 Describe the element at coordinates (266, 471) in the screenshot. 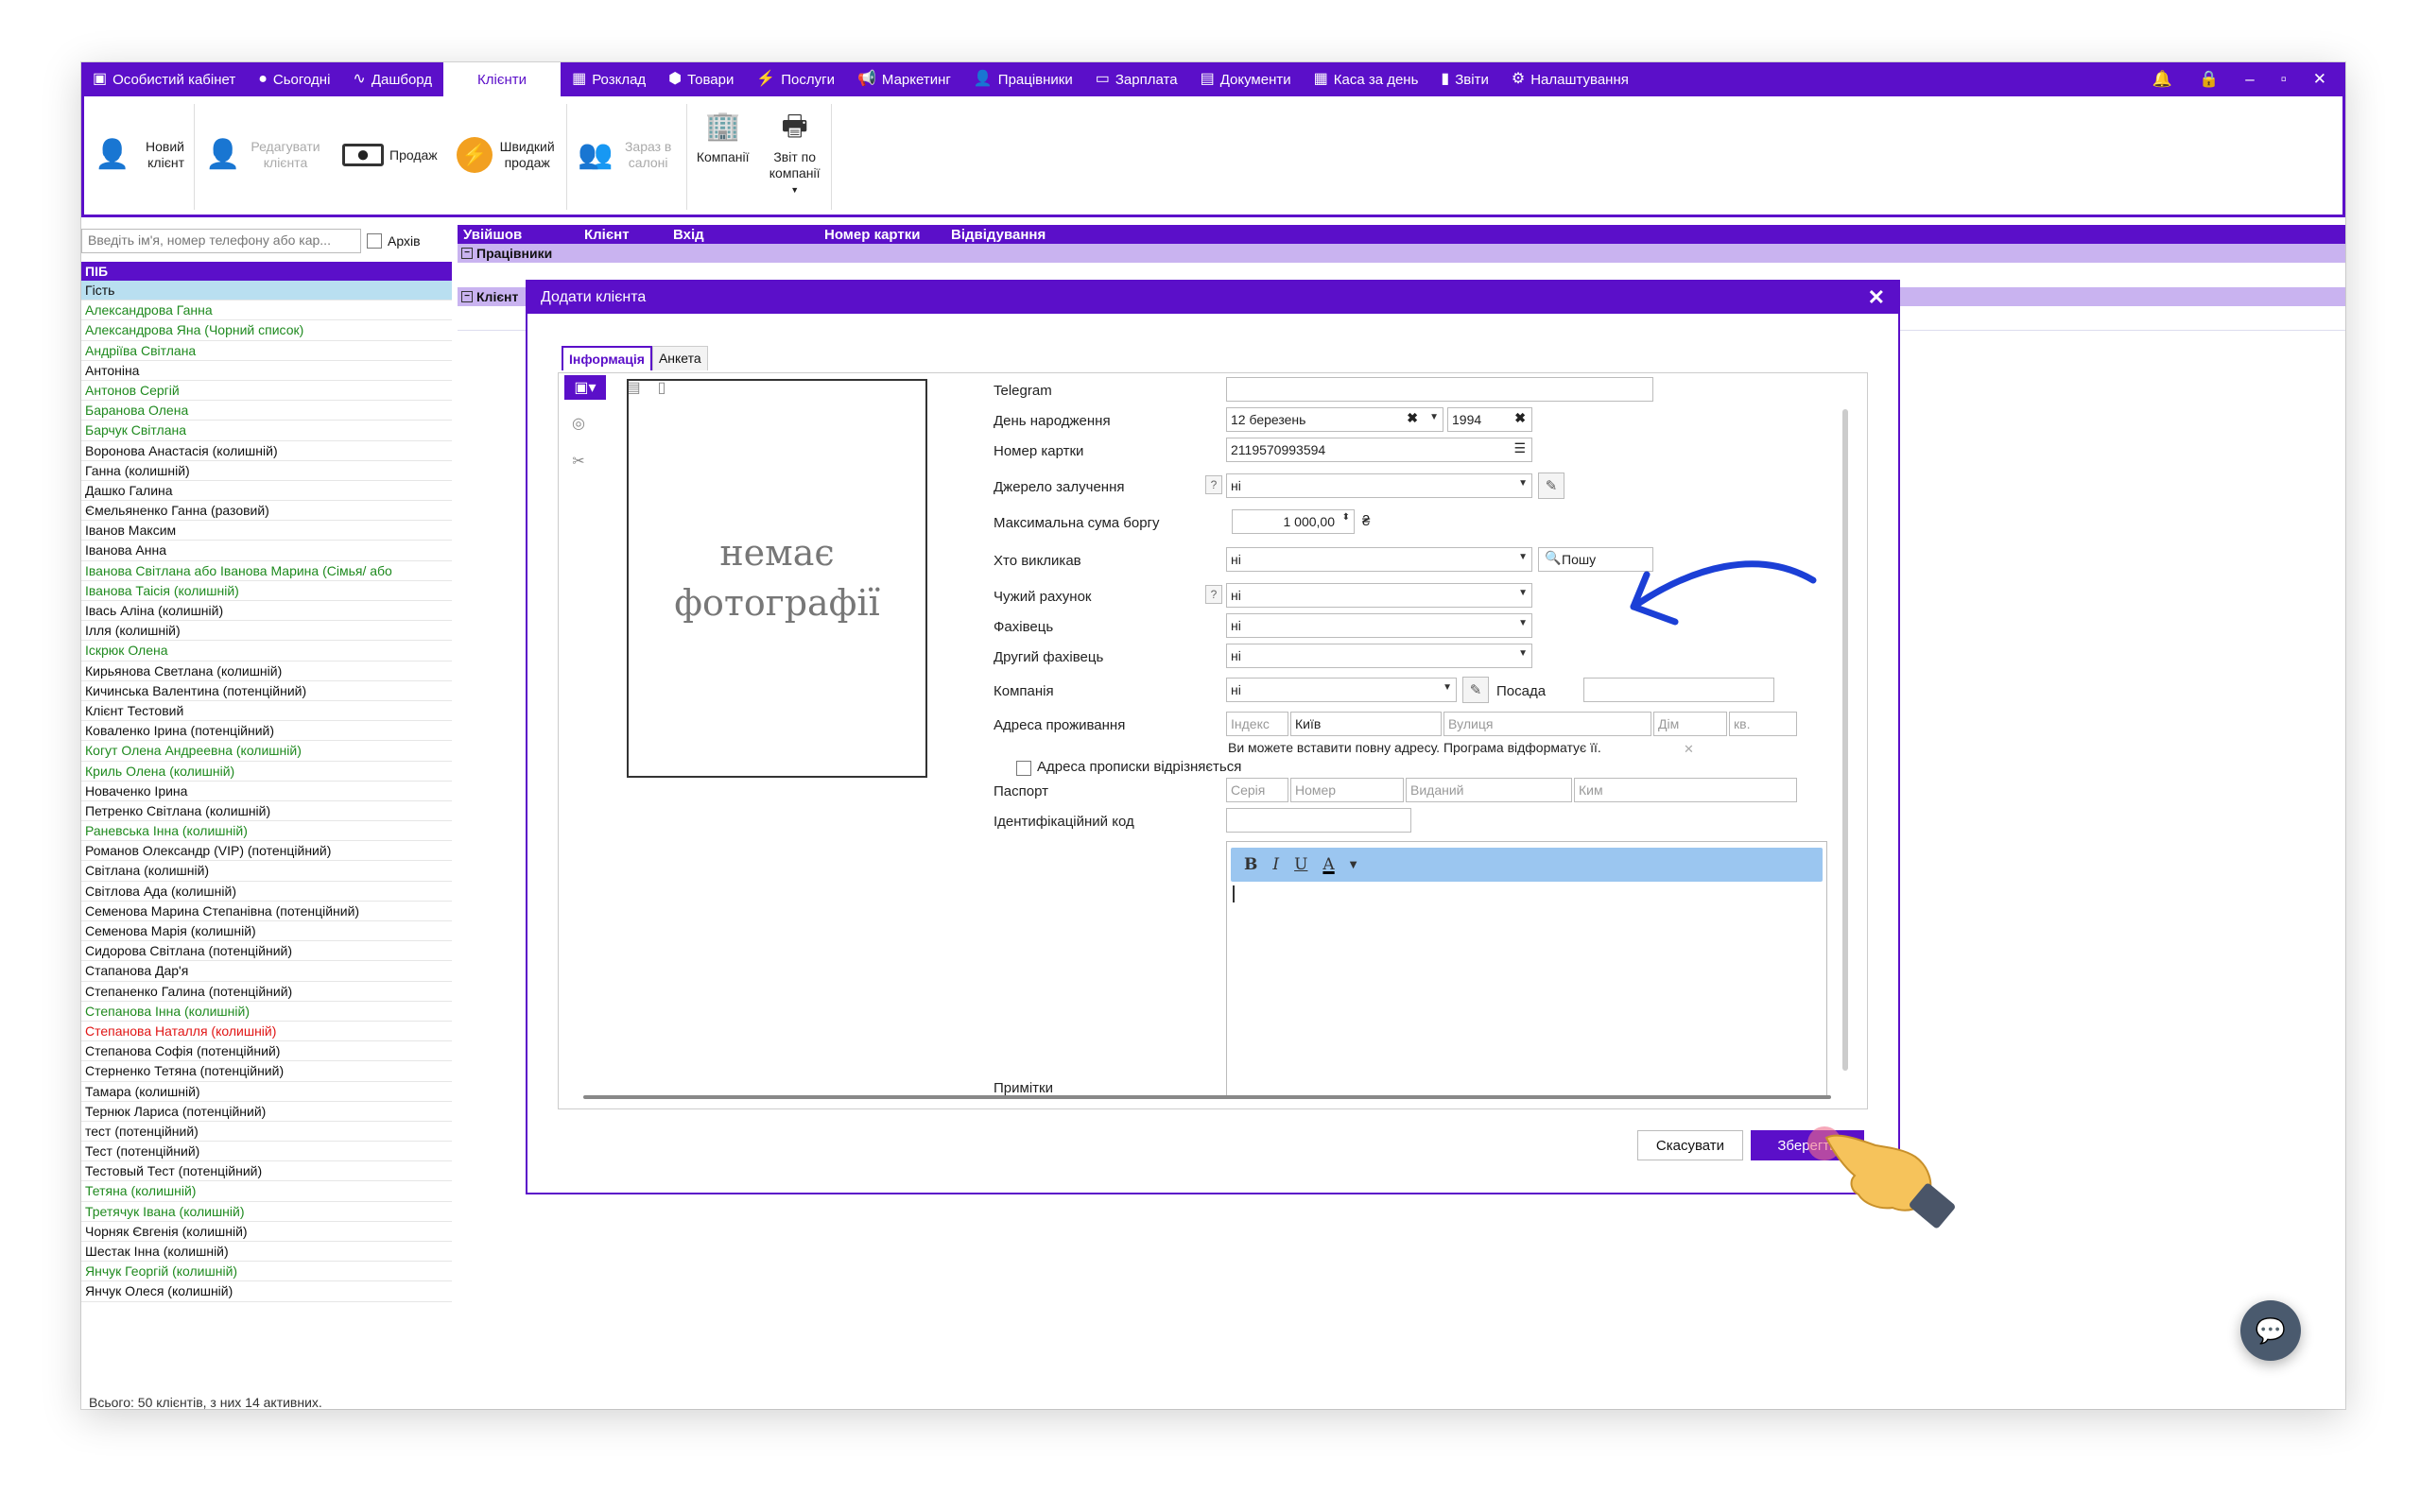

I see `list-item: Ганна (колишній)` at that location.